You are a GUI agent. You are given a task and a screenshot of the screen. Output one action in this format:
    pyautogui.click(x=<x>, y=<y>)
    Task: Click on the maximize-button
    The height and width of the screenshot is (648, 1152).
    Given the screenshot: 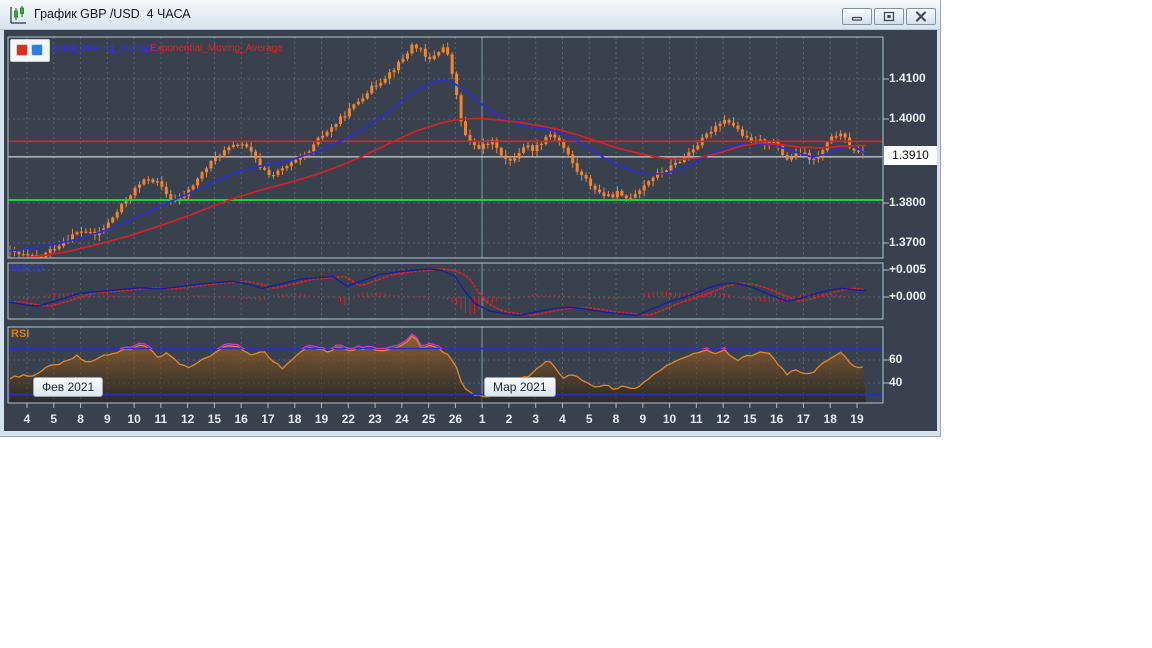 What is the action you would take?
    pyautogui.click(x=889, y=16)
    